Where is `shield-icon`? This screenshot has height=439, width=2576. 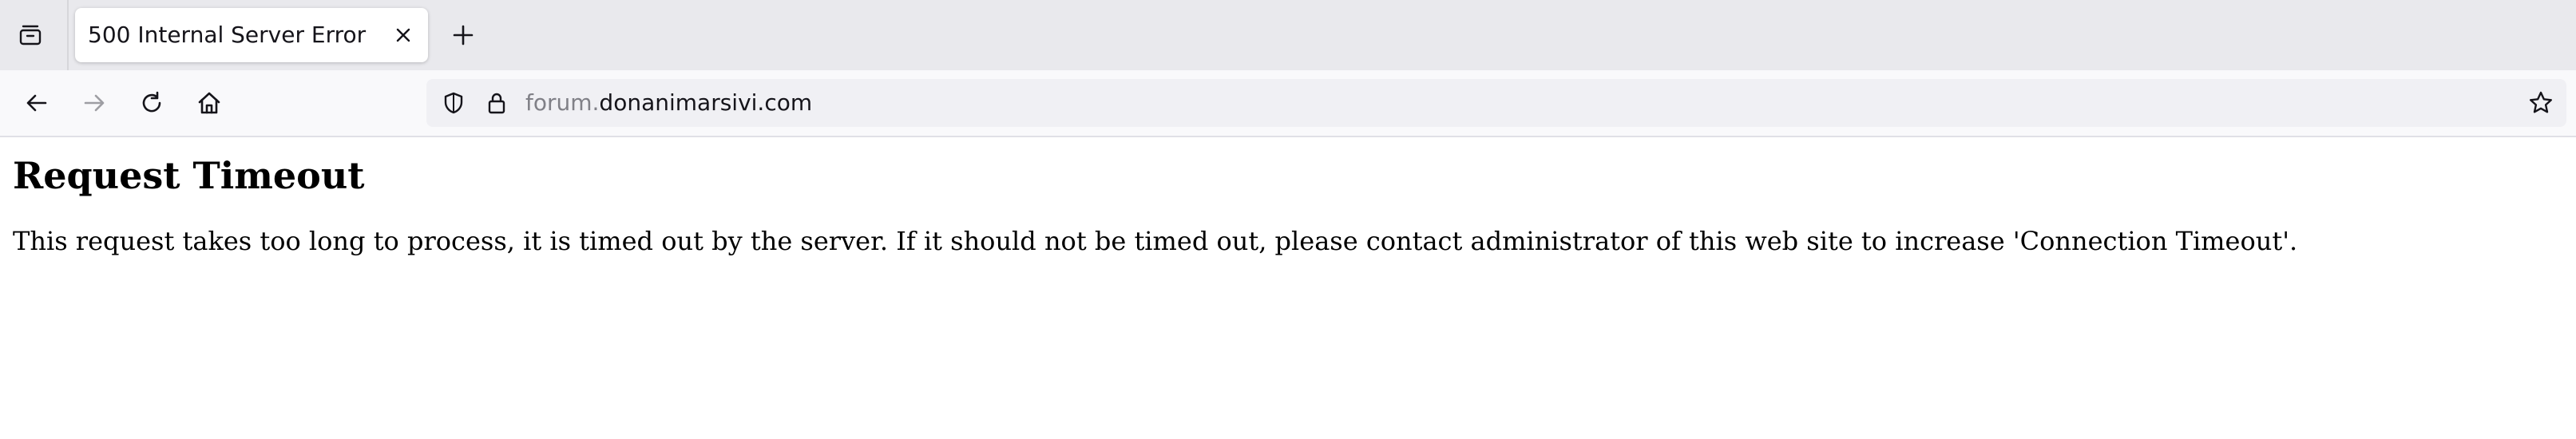
shield-icon is located at coordinates (454, 103).